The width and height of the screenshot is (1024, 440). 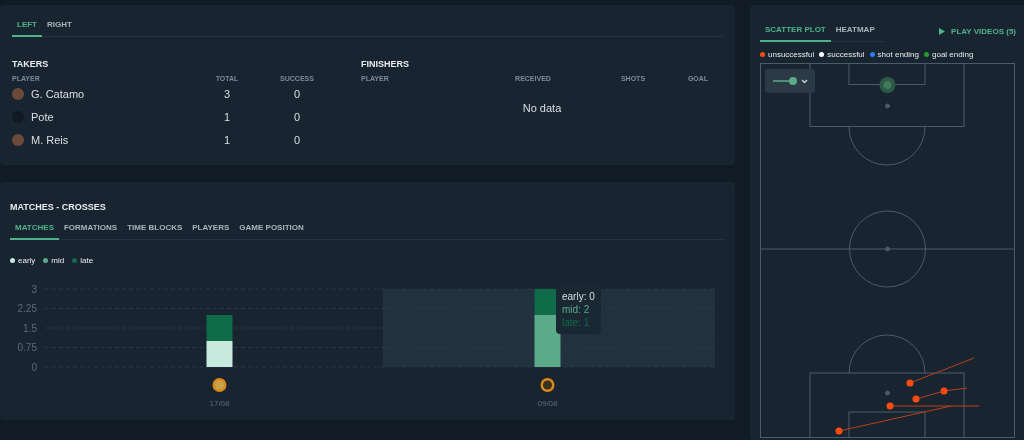 What do you see at coordinates (855, 31) in the screenshot?
I see `tab: HEATMAP` at bounding box center [855, 31].